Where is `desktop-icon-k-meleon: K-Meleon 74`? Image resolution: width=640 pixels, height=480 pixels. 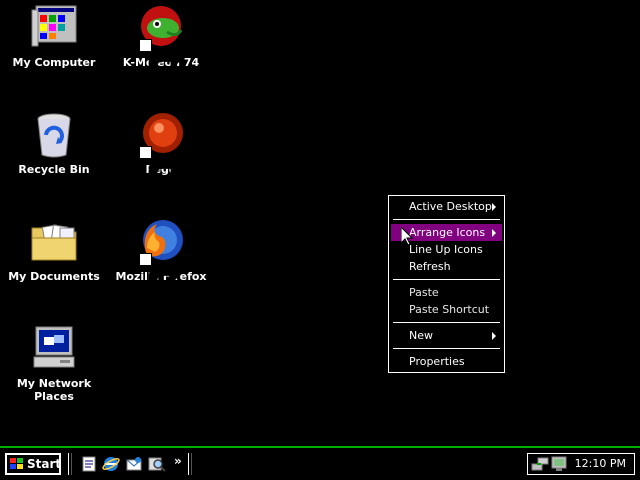
desktop-icon-k-meleon: K-Meleon 74 is located at coordinates (161, 42).